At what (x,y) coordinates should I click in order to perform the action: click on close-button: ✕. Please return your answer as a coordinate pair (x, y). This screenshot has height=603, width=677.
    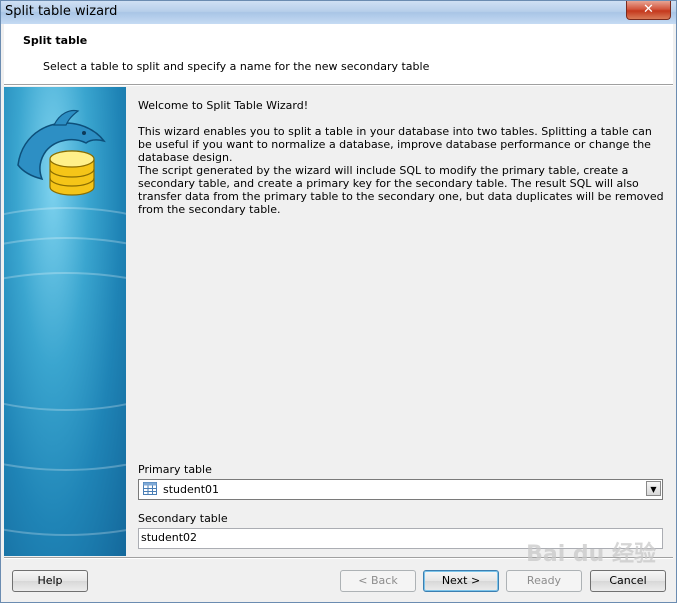
    Looking at the image, I should click on (648, 10).